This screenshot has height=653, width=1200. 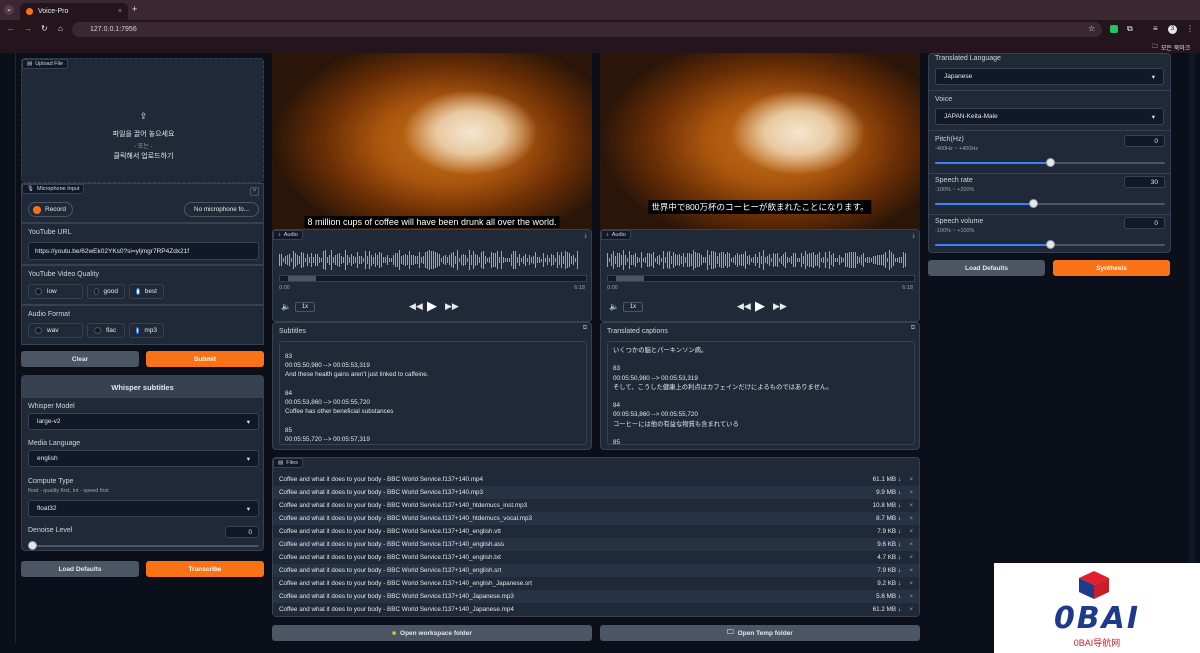 What do you see at coordinates (986, 268) in the screenshot?
I see `tts-load-defaults-button: Load Defaults` at bounding box center [986, 268].